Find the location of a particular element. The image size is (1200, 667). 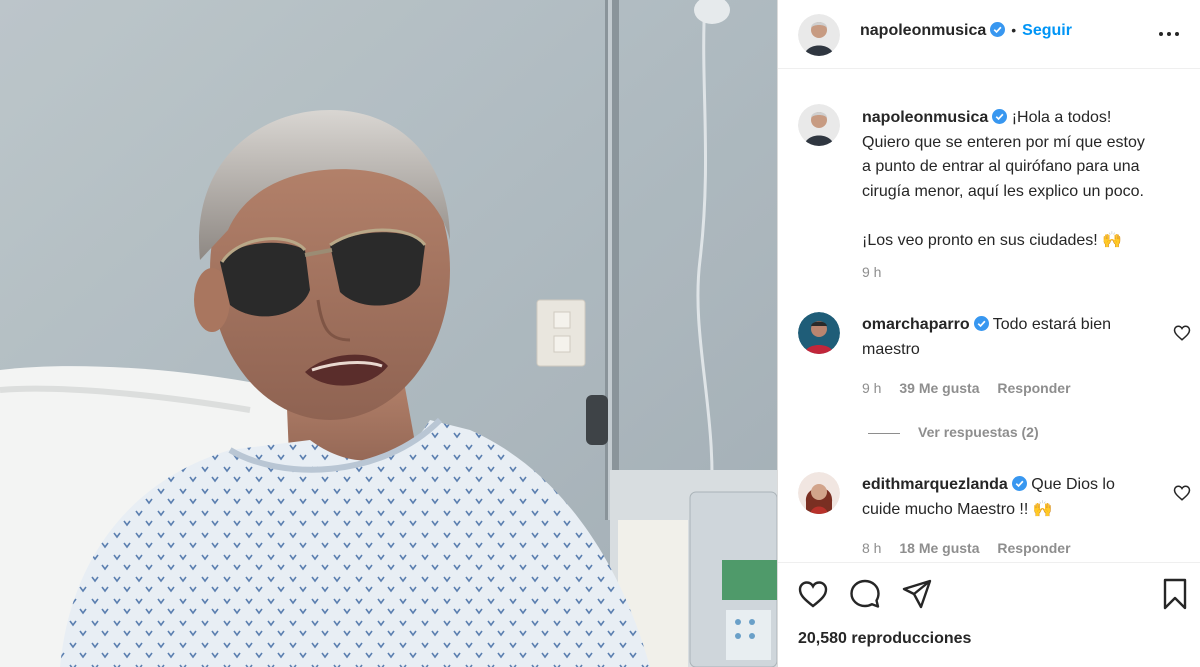

view-replies-label: Ver respuestas (2) is located at coordinates (978, 432).